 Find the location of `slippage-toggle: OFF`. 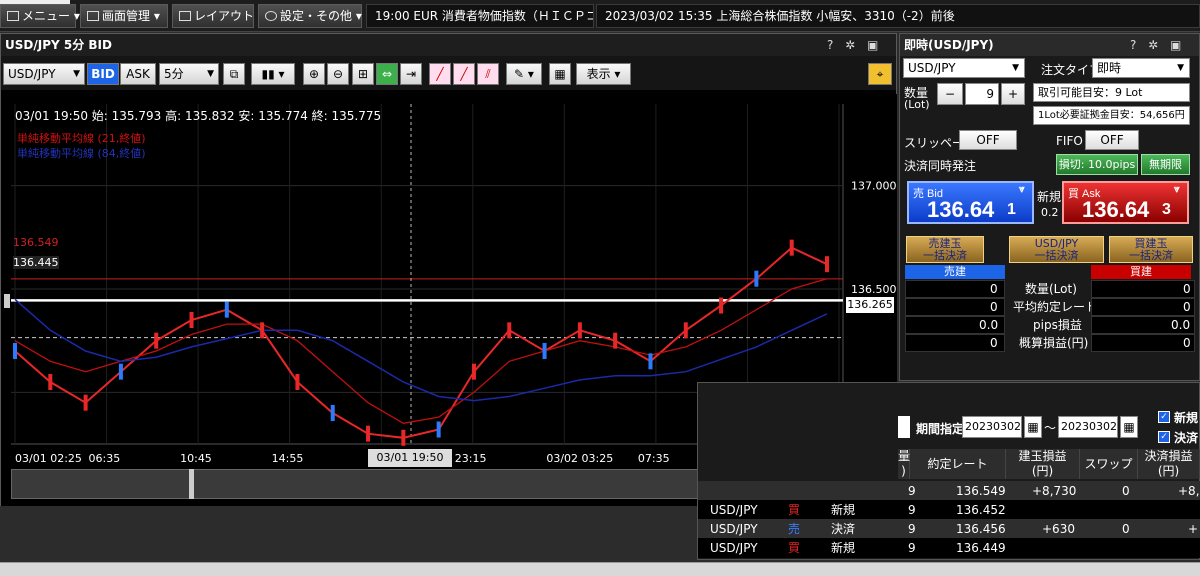

slippage-toggle: OFF is located at coordinates (988, 140).